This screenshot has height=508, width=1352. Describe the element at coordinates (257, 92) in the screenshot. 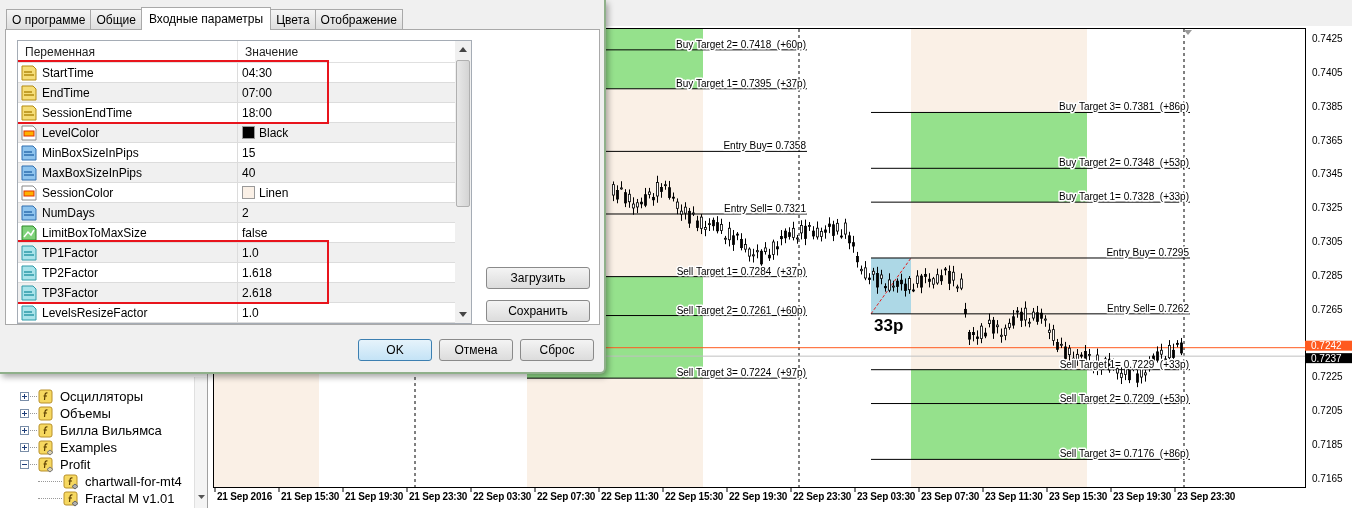

I see `parameter-value: 07:00` at that location.